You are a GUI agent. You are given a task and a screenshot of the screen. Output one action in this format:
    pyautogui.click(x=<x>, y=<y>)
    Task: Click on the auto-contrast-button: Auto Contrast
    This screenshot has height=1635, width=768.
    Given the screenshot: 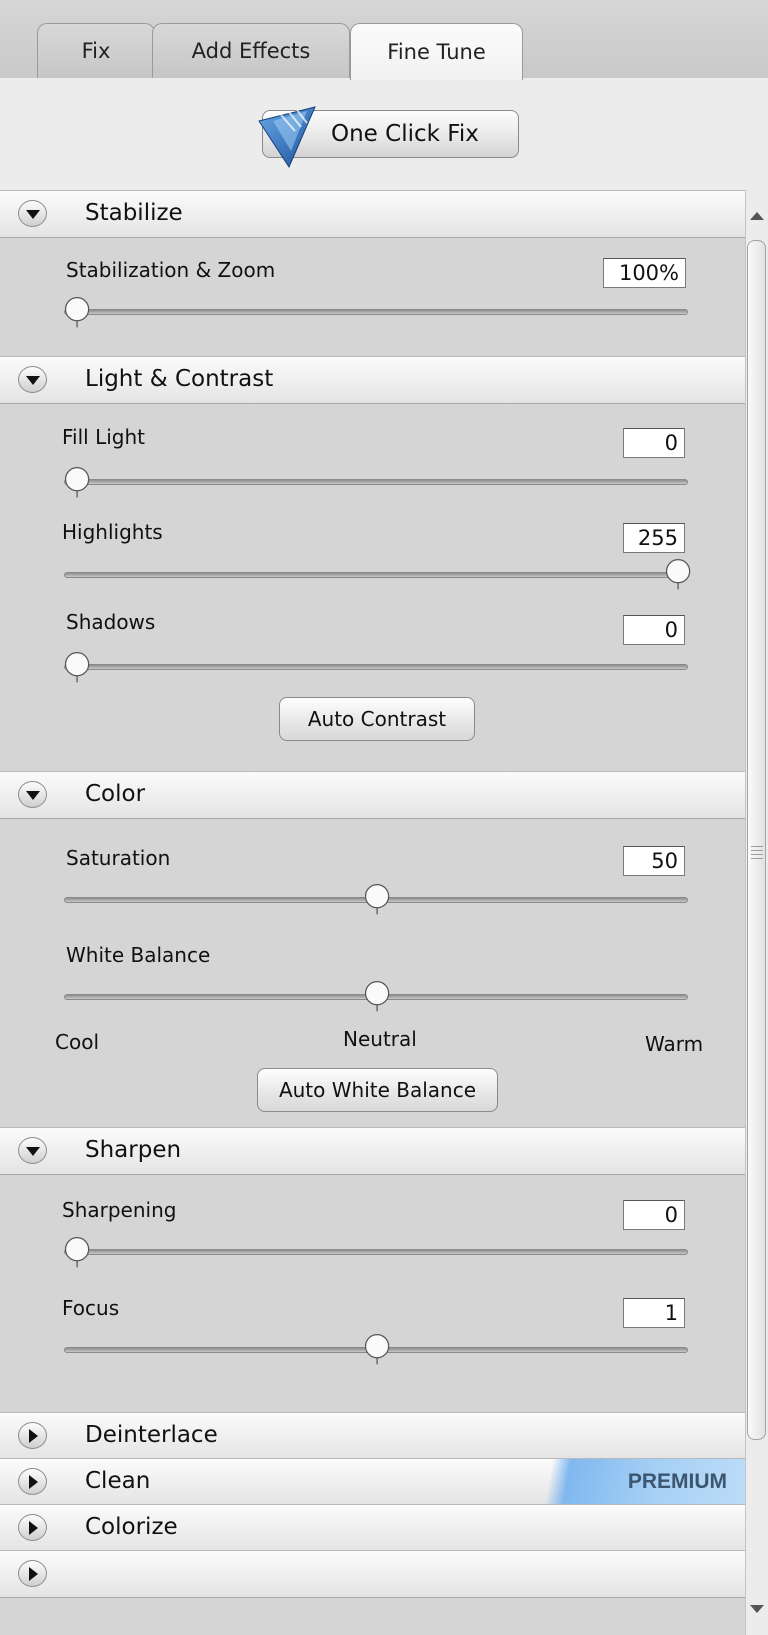 What is the action you would take?
    pyautogui.click(x=377, y=719)
    